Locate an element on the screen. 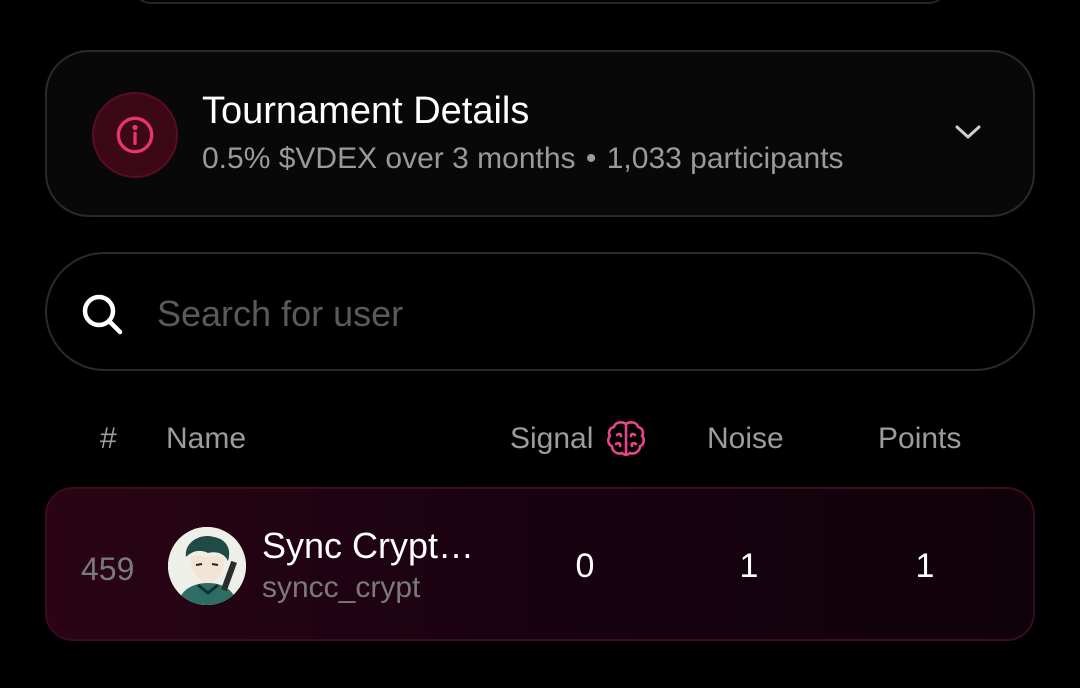 This screenshot has height=688, width=1080. avatar is located at coordinates (207, 566).